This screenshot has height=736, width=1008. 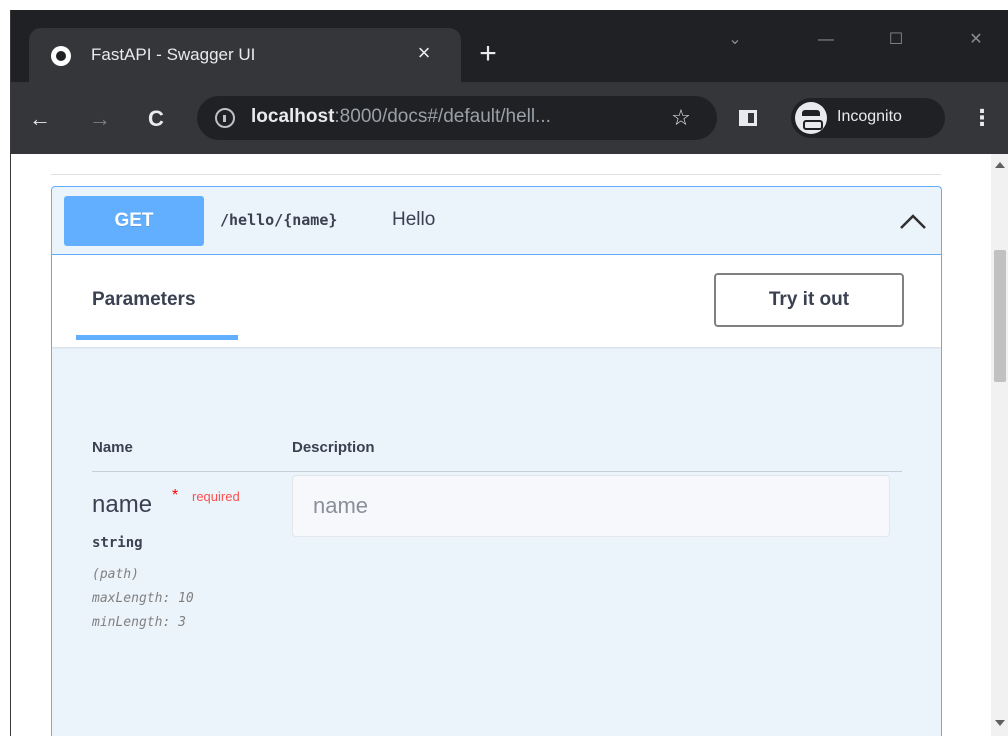 What do you see at coordinates (591, 506) in the screenshot?
I see `name-parameter-input` at bounding box center [591, 506].